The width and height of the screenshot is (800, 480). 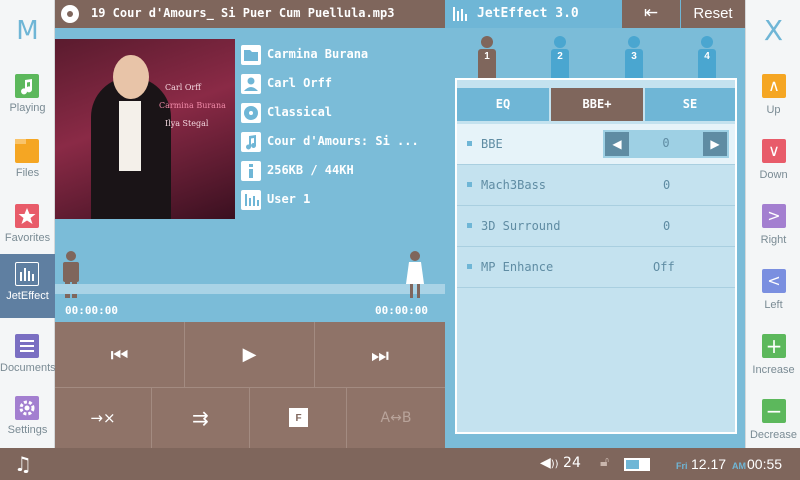 What do you see at coordinates (401, 310) in the screenshot?
I see `total-time: 00:00:00` at bounding box center [401, 310].